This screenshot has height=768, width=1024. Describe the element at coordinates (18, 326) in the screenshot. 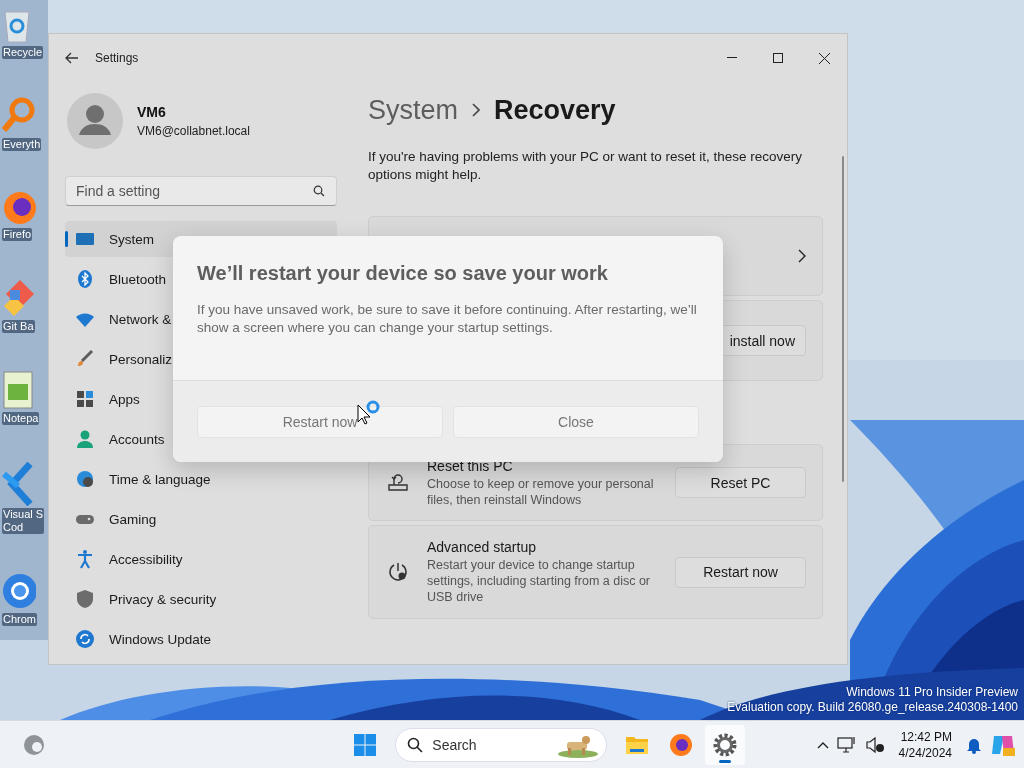

I see `desktop-icon-label: Git Ba` at that location.